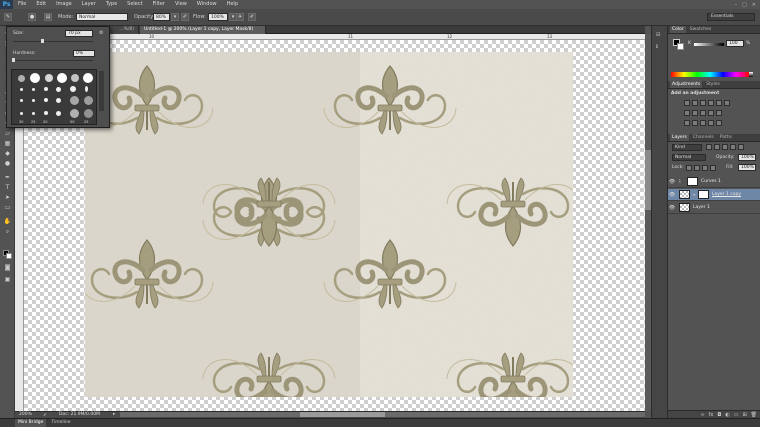  What do you see at coordinates (134, 4) in the screenshot?
I see `menu-select: Select` at bounding box center [134, 4].